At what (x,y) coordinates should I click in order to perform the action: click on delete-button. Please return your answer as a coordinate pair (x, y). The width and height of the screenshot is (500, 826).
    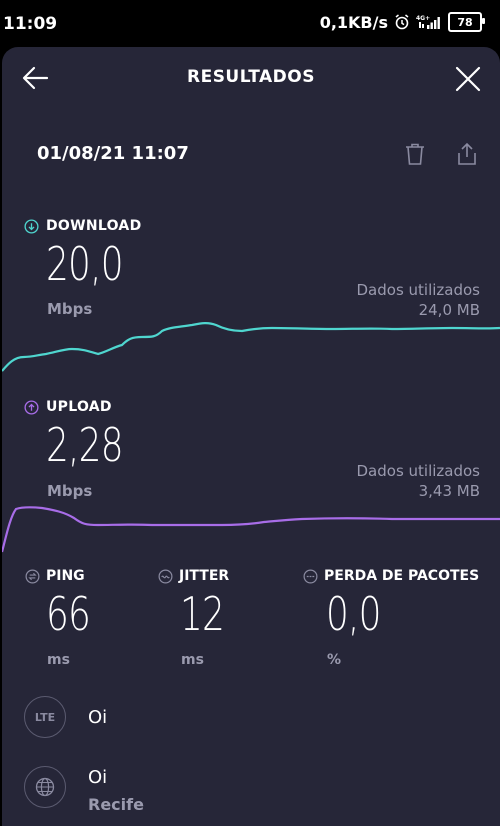
    Looking at the image, I should click on (415, 154).